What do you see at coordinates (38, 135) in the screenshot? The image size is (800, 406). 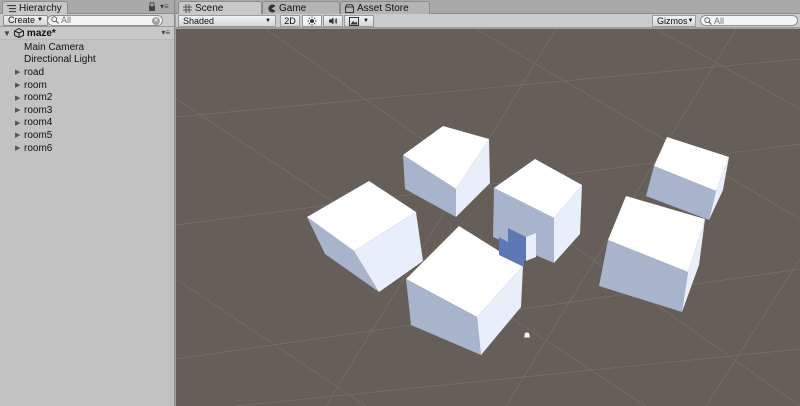 I see `list-item-label: room5` at bounding box center [38, 135].